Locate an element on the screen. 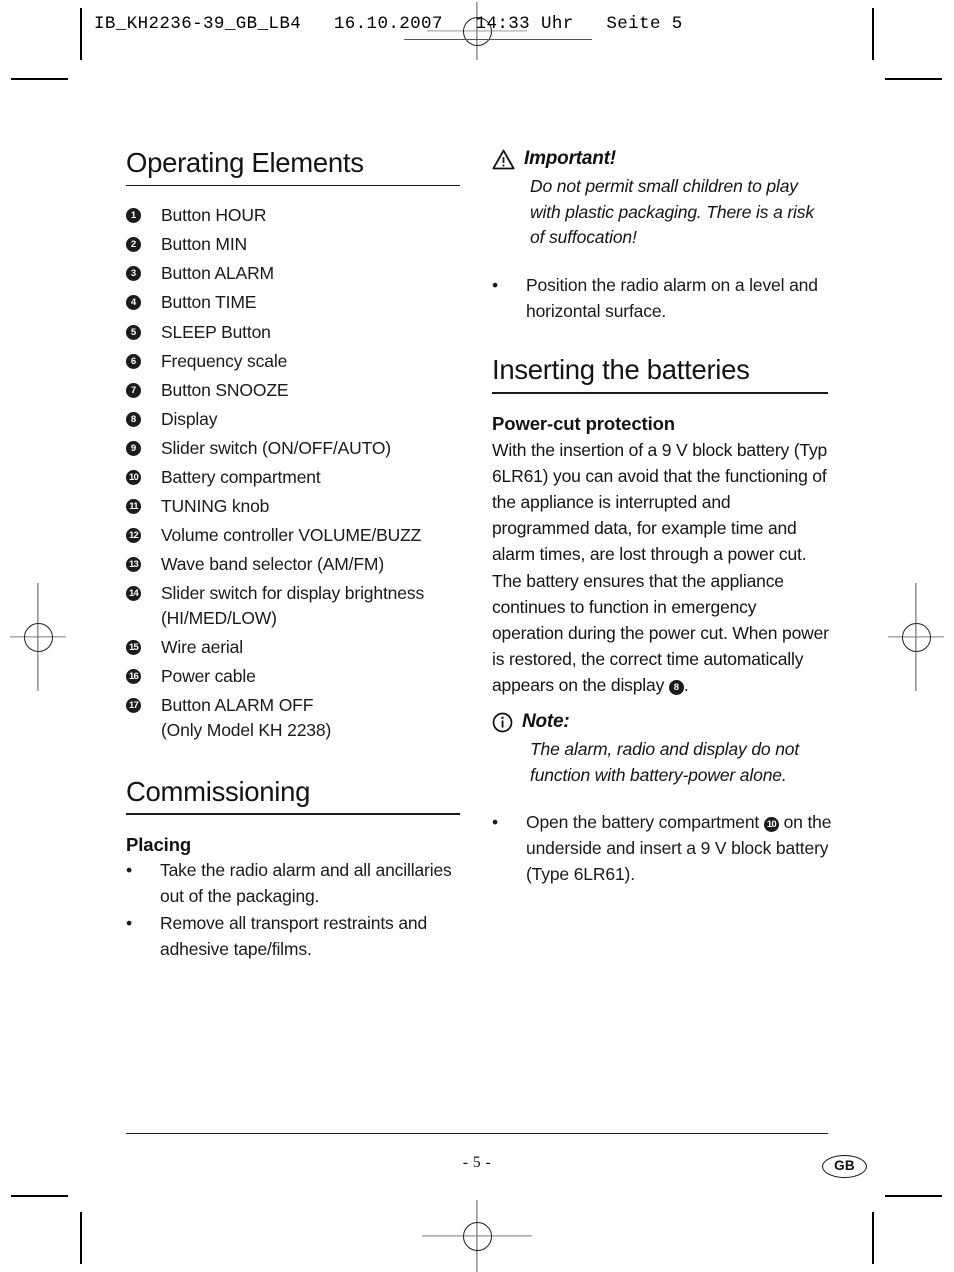 The image size is (954, 1272). list-item-label: TUNING knob is located at coordinates (215, 505).